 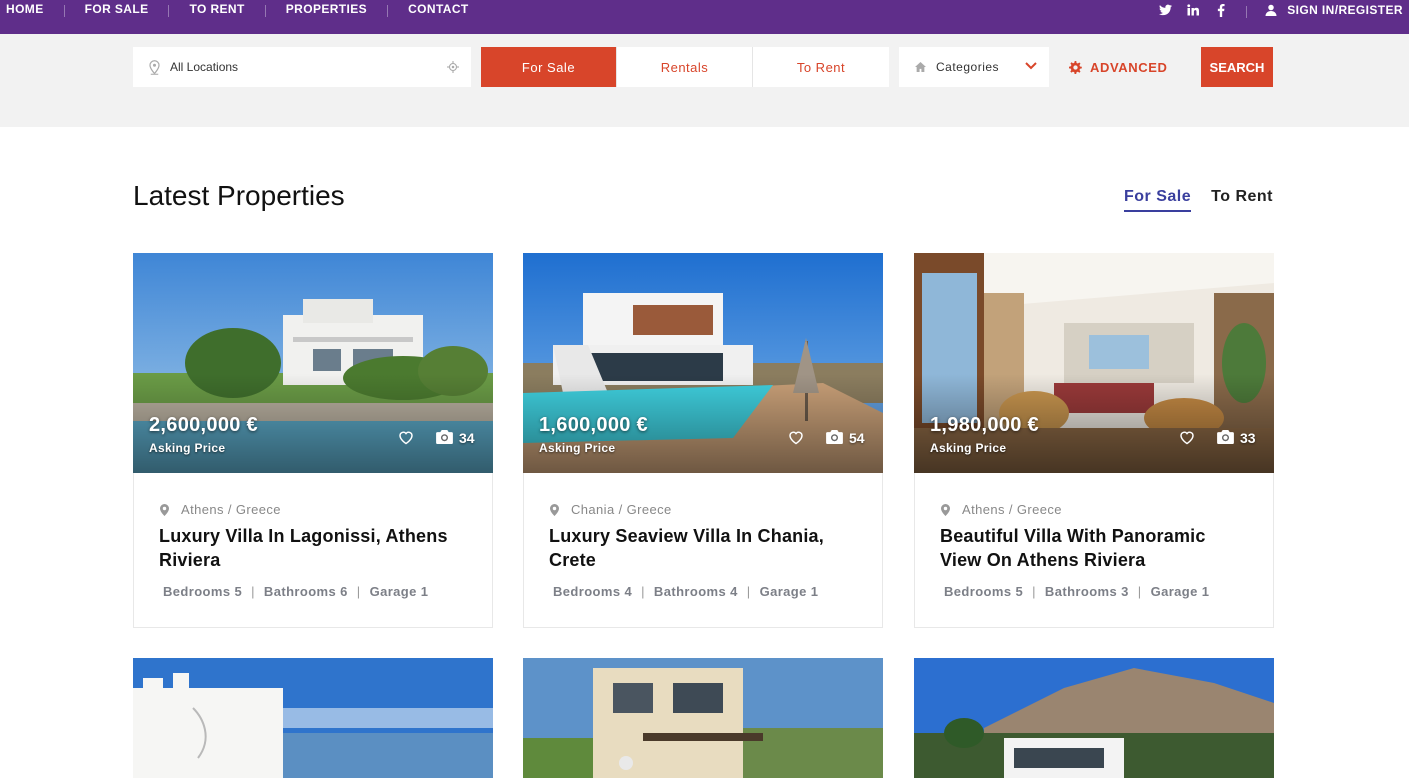 I want to click on linkedin-icon, so click(x=1193, y=12).